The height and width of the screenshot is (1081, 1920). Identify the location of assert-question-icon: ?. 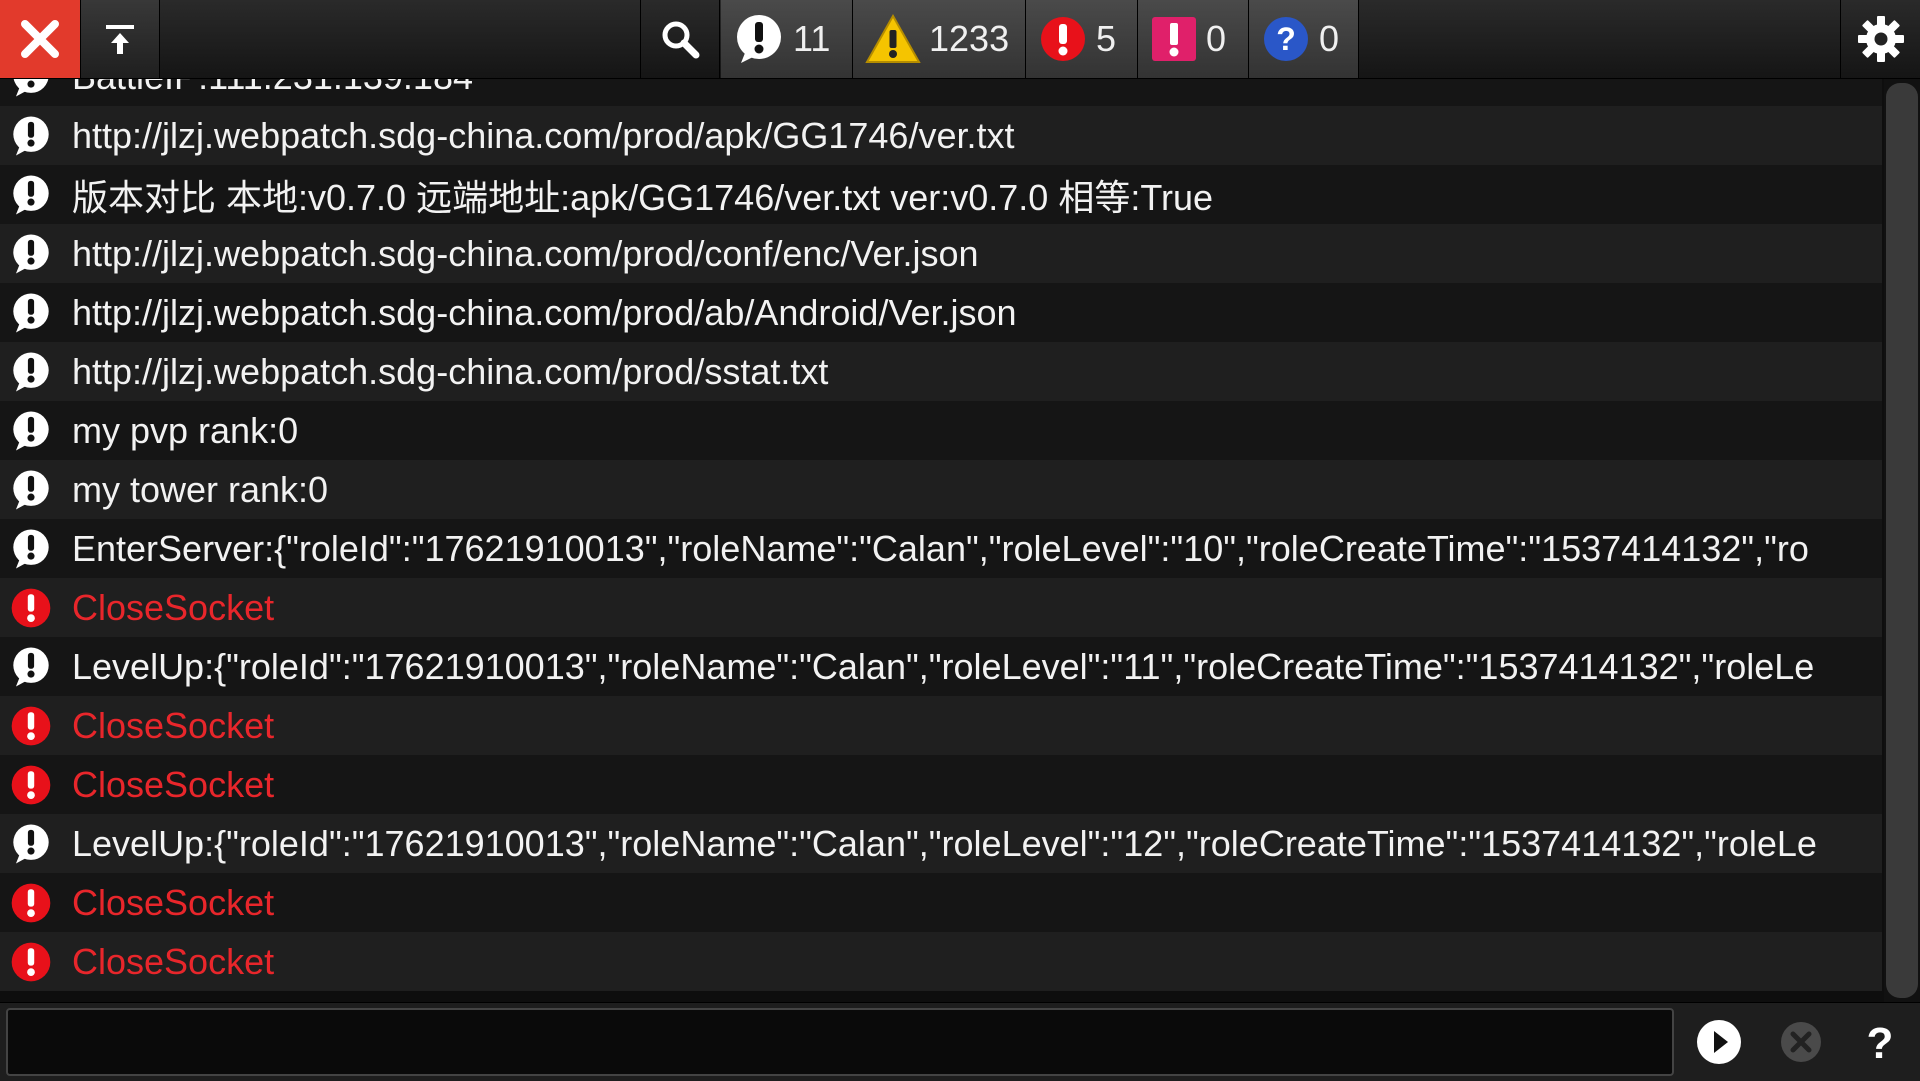
(1286, 39).